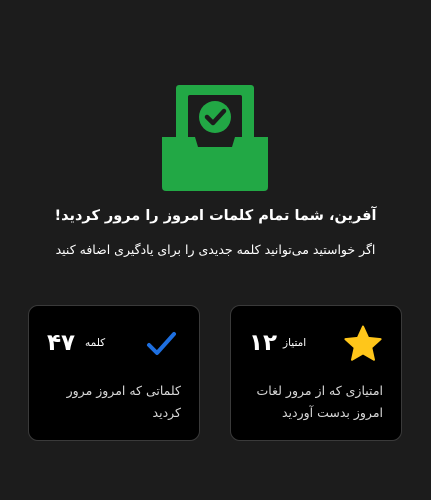  What do you see at coordinates (123, 401) in the screenshot?
I see `words-description: کلماتی که امروز مرور کردید` at bounding box center [123, 401].